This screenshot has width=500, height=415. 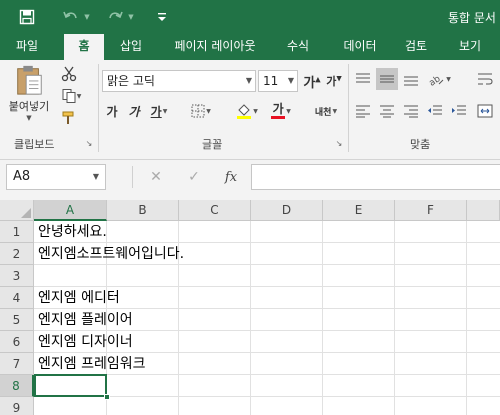 I want to click on row-header-8: 8, so click(x=17, y=386).